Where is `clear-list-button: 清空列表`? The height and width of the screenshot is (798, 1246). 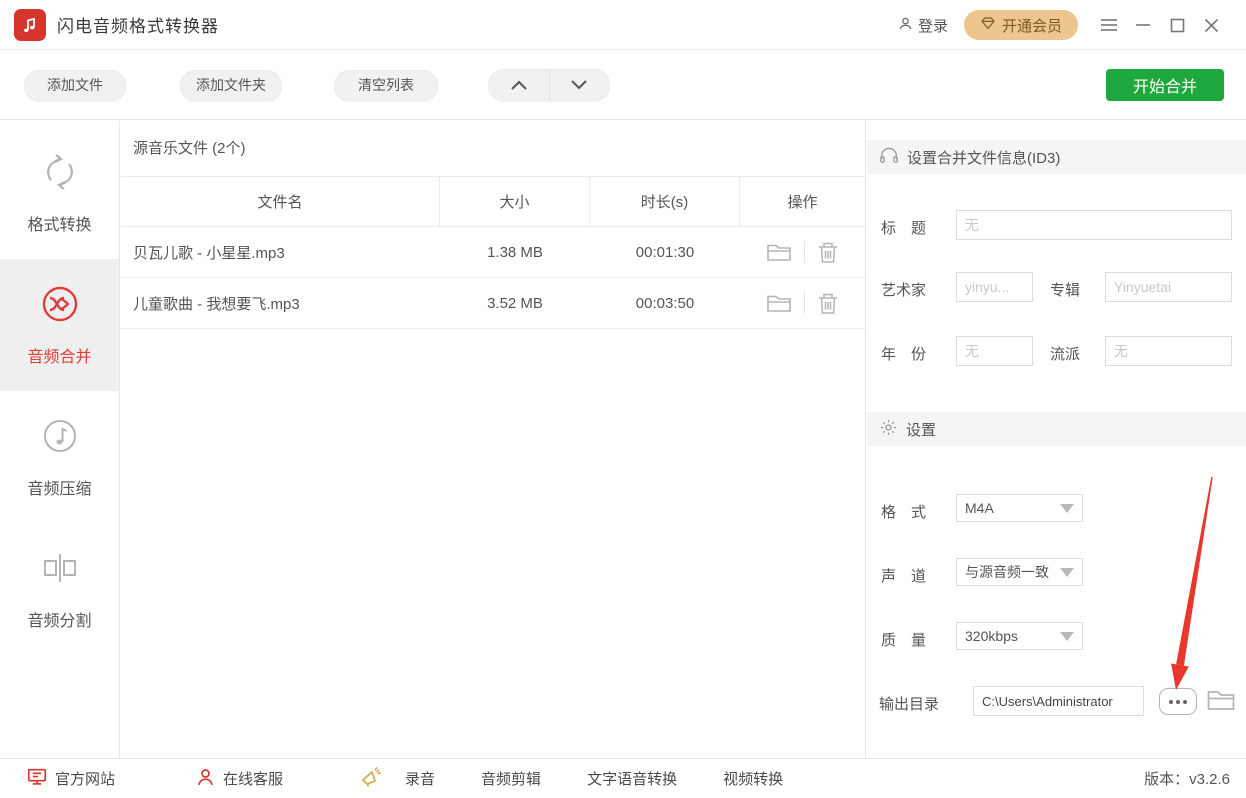
clear-list-button: 清空列表 is located at coordinates (386, 85).